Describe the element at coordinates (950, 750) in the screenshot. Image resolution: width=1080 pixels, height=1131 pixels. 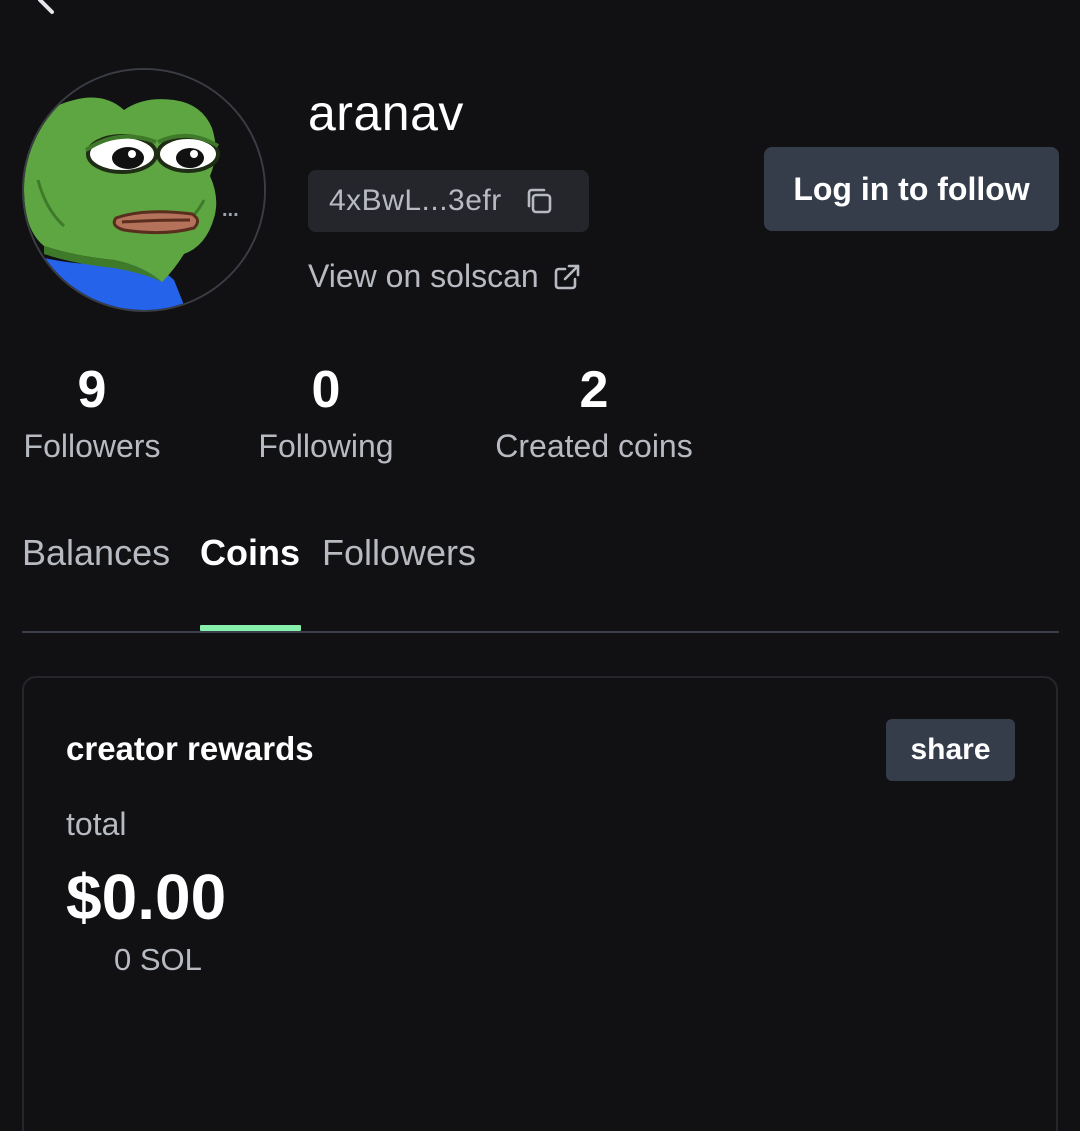
I see `share-button: share` at that location.